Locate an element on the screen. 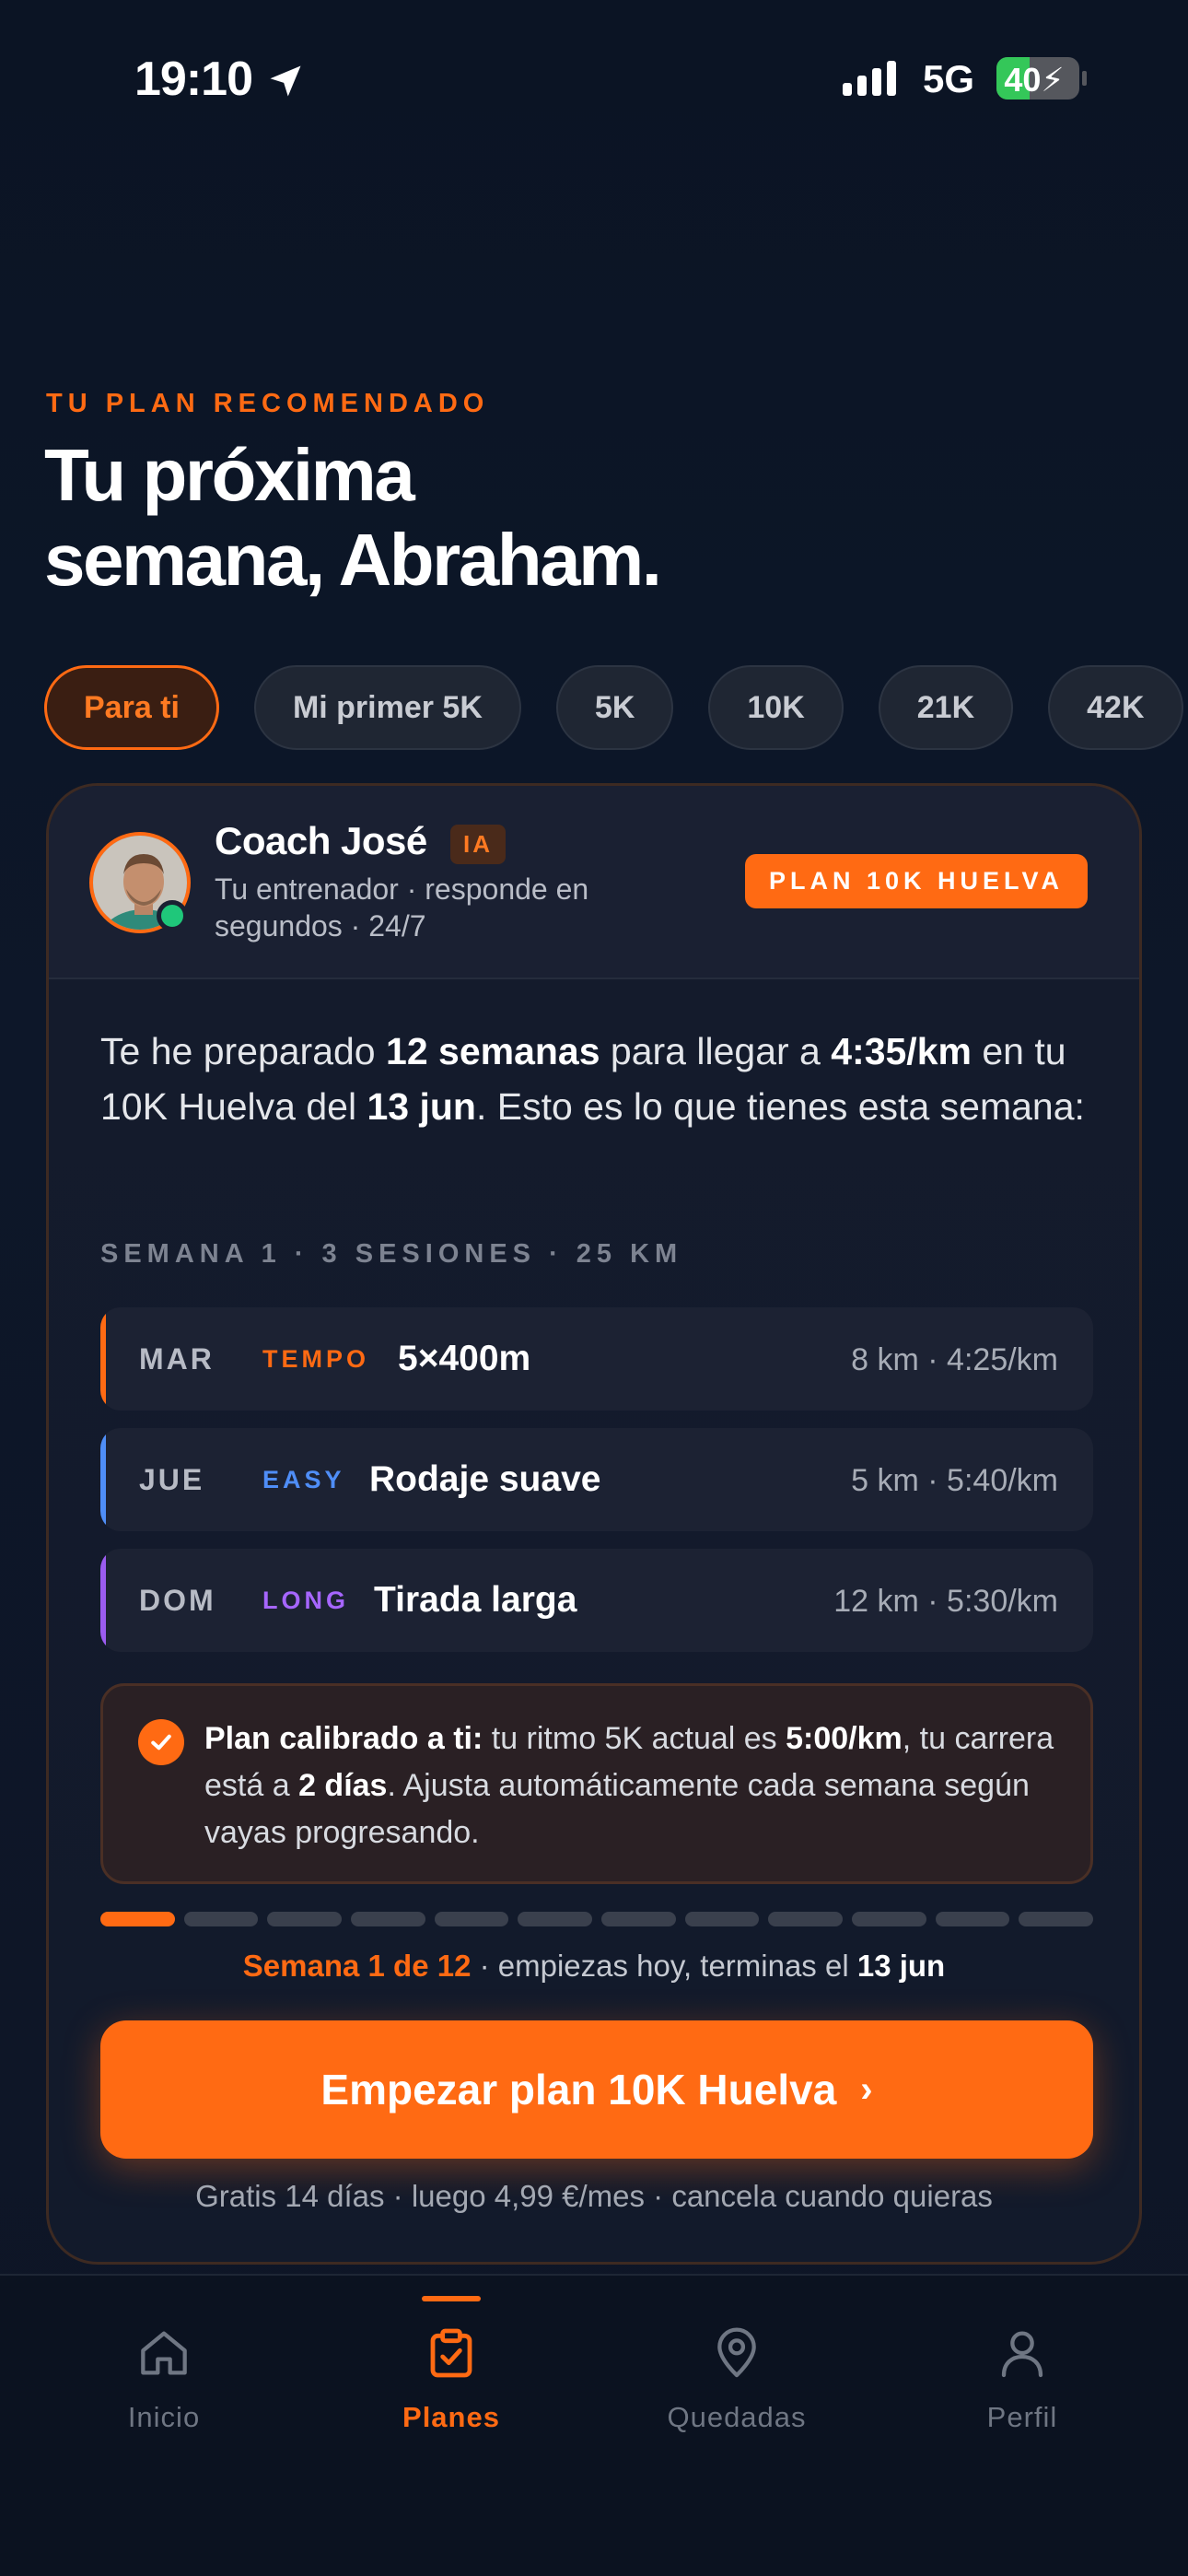 Image resolution: width=1188 pixels, height=2576 pixels. home-icon is located at coordinates (164, 2353).